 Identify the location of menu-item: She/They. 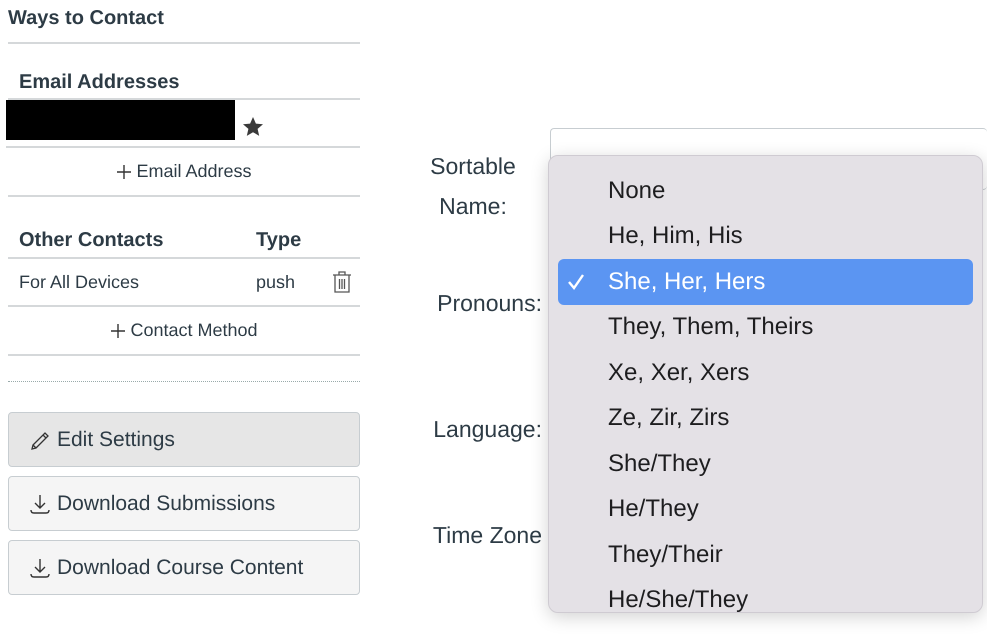
(765, 463).